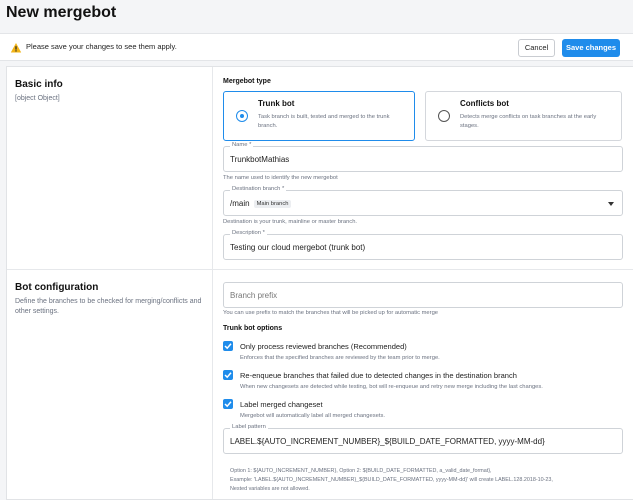  Describe the element at coordinates (253, 328) in the screenshot. I see `trunk-bot-options-label: Trunk bot options` at that location.